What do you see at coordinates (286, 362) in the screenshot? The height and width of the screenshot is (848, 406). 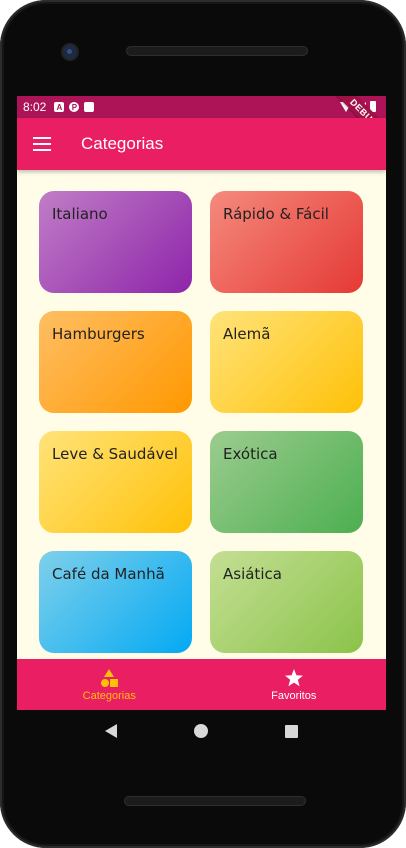 I see `category-card-alema: Alemã` at bounding box center [286, 362].